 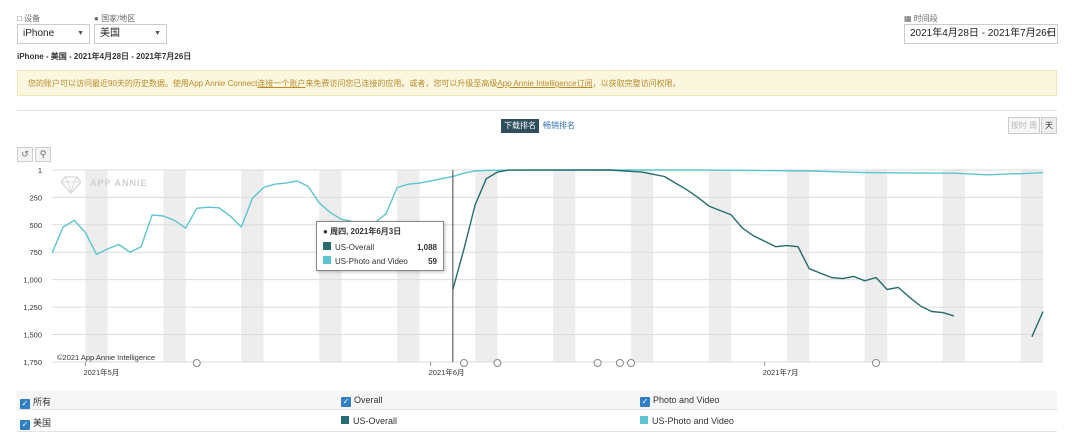 I want to click on y-tick-label: 1,000, so click(x=32, y=280).